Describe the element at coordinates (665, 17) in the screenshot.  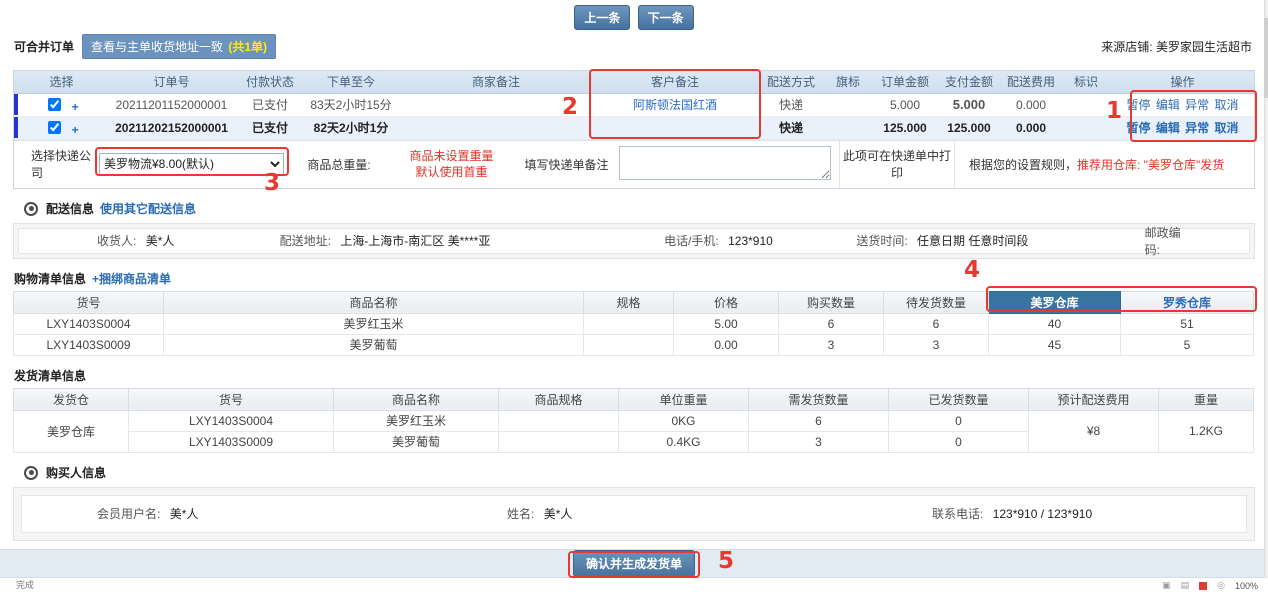
I see `next-order-button: 下一条` at that location.